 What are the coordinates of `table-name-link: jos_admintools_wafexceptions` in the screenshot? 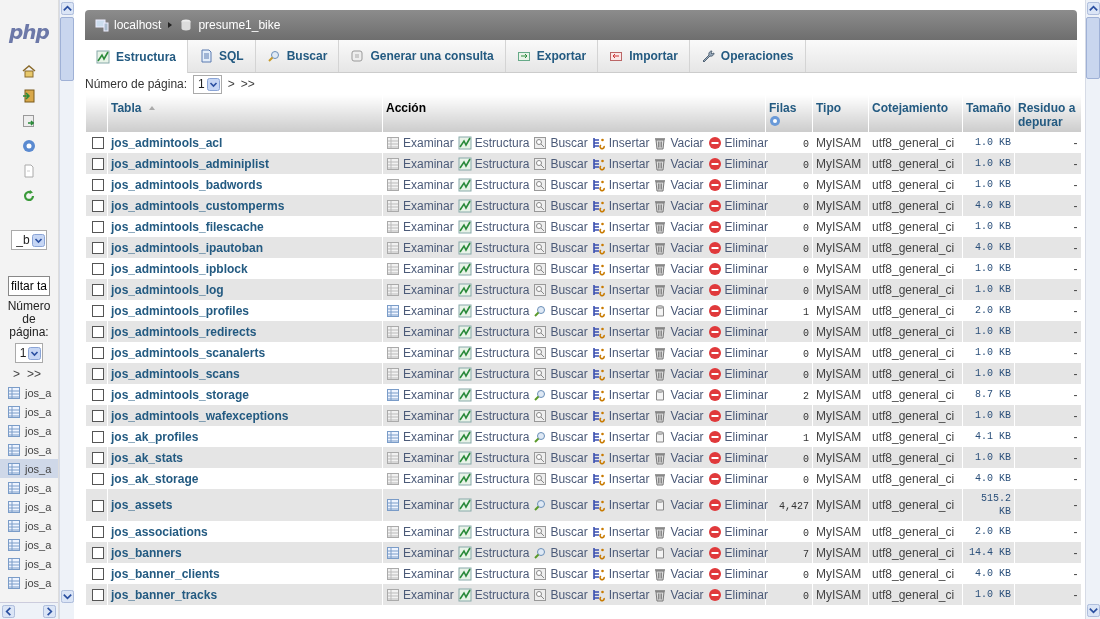 It's located at (200, 415).